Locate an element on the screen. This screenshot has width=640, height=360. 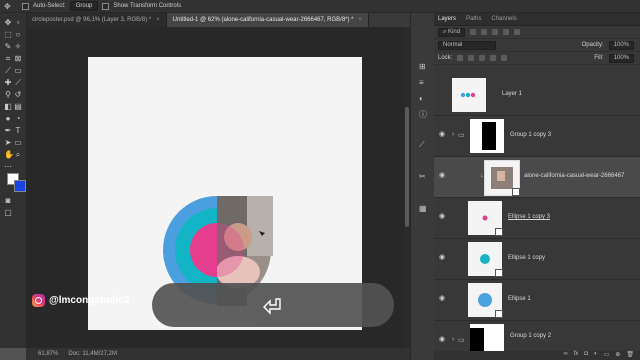
layer-row: Layer 1 is located at coordinates (537, 95).